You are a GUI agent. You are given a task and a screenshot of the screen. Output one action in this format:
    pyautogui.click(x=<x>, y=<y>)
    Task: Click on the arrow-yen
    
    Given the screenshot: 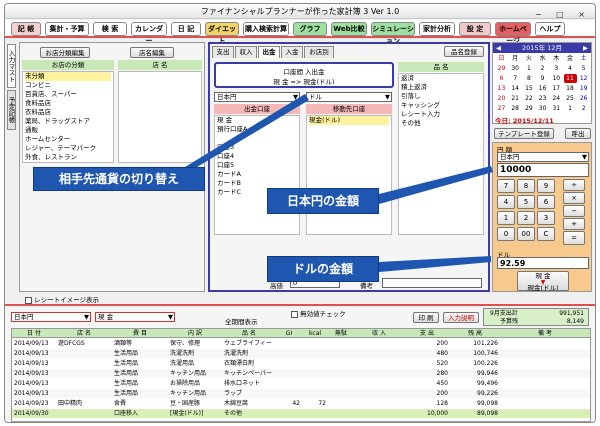 What is the action you would take?
    pyautogui.click(x=436, y=185)
    